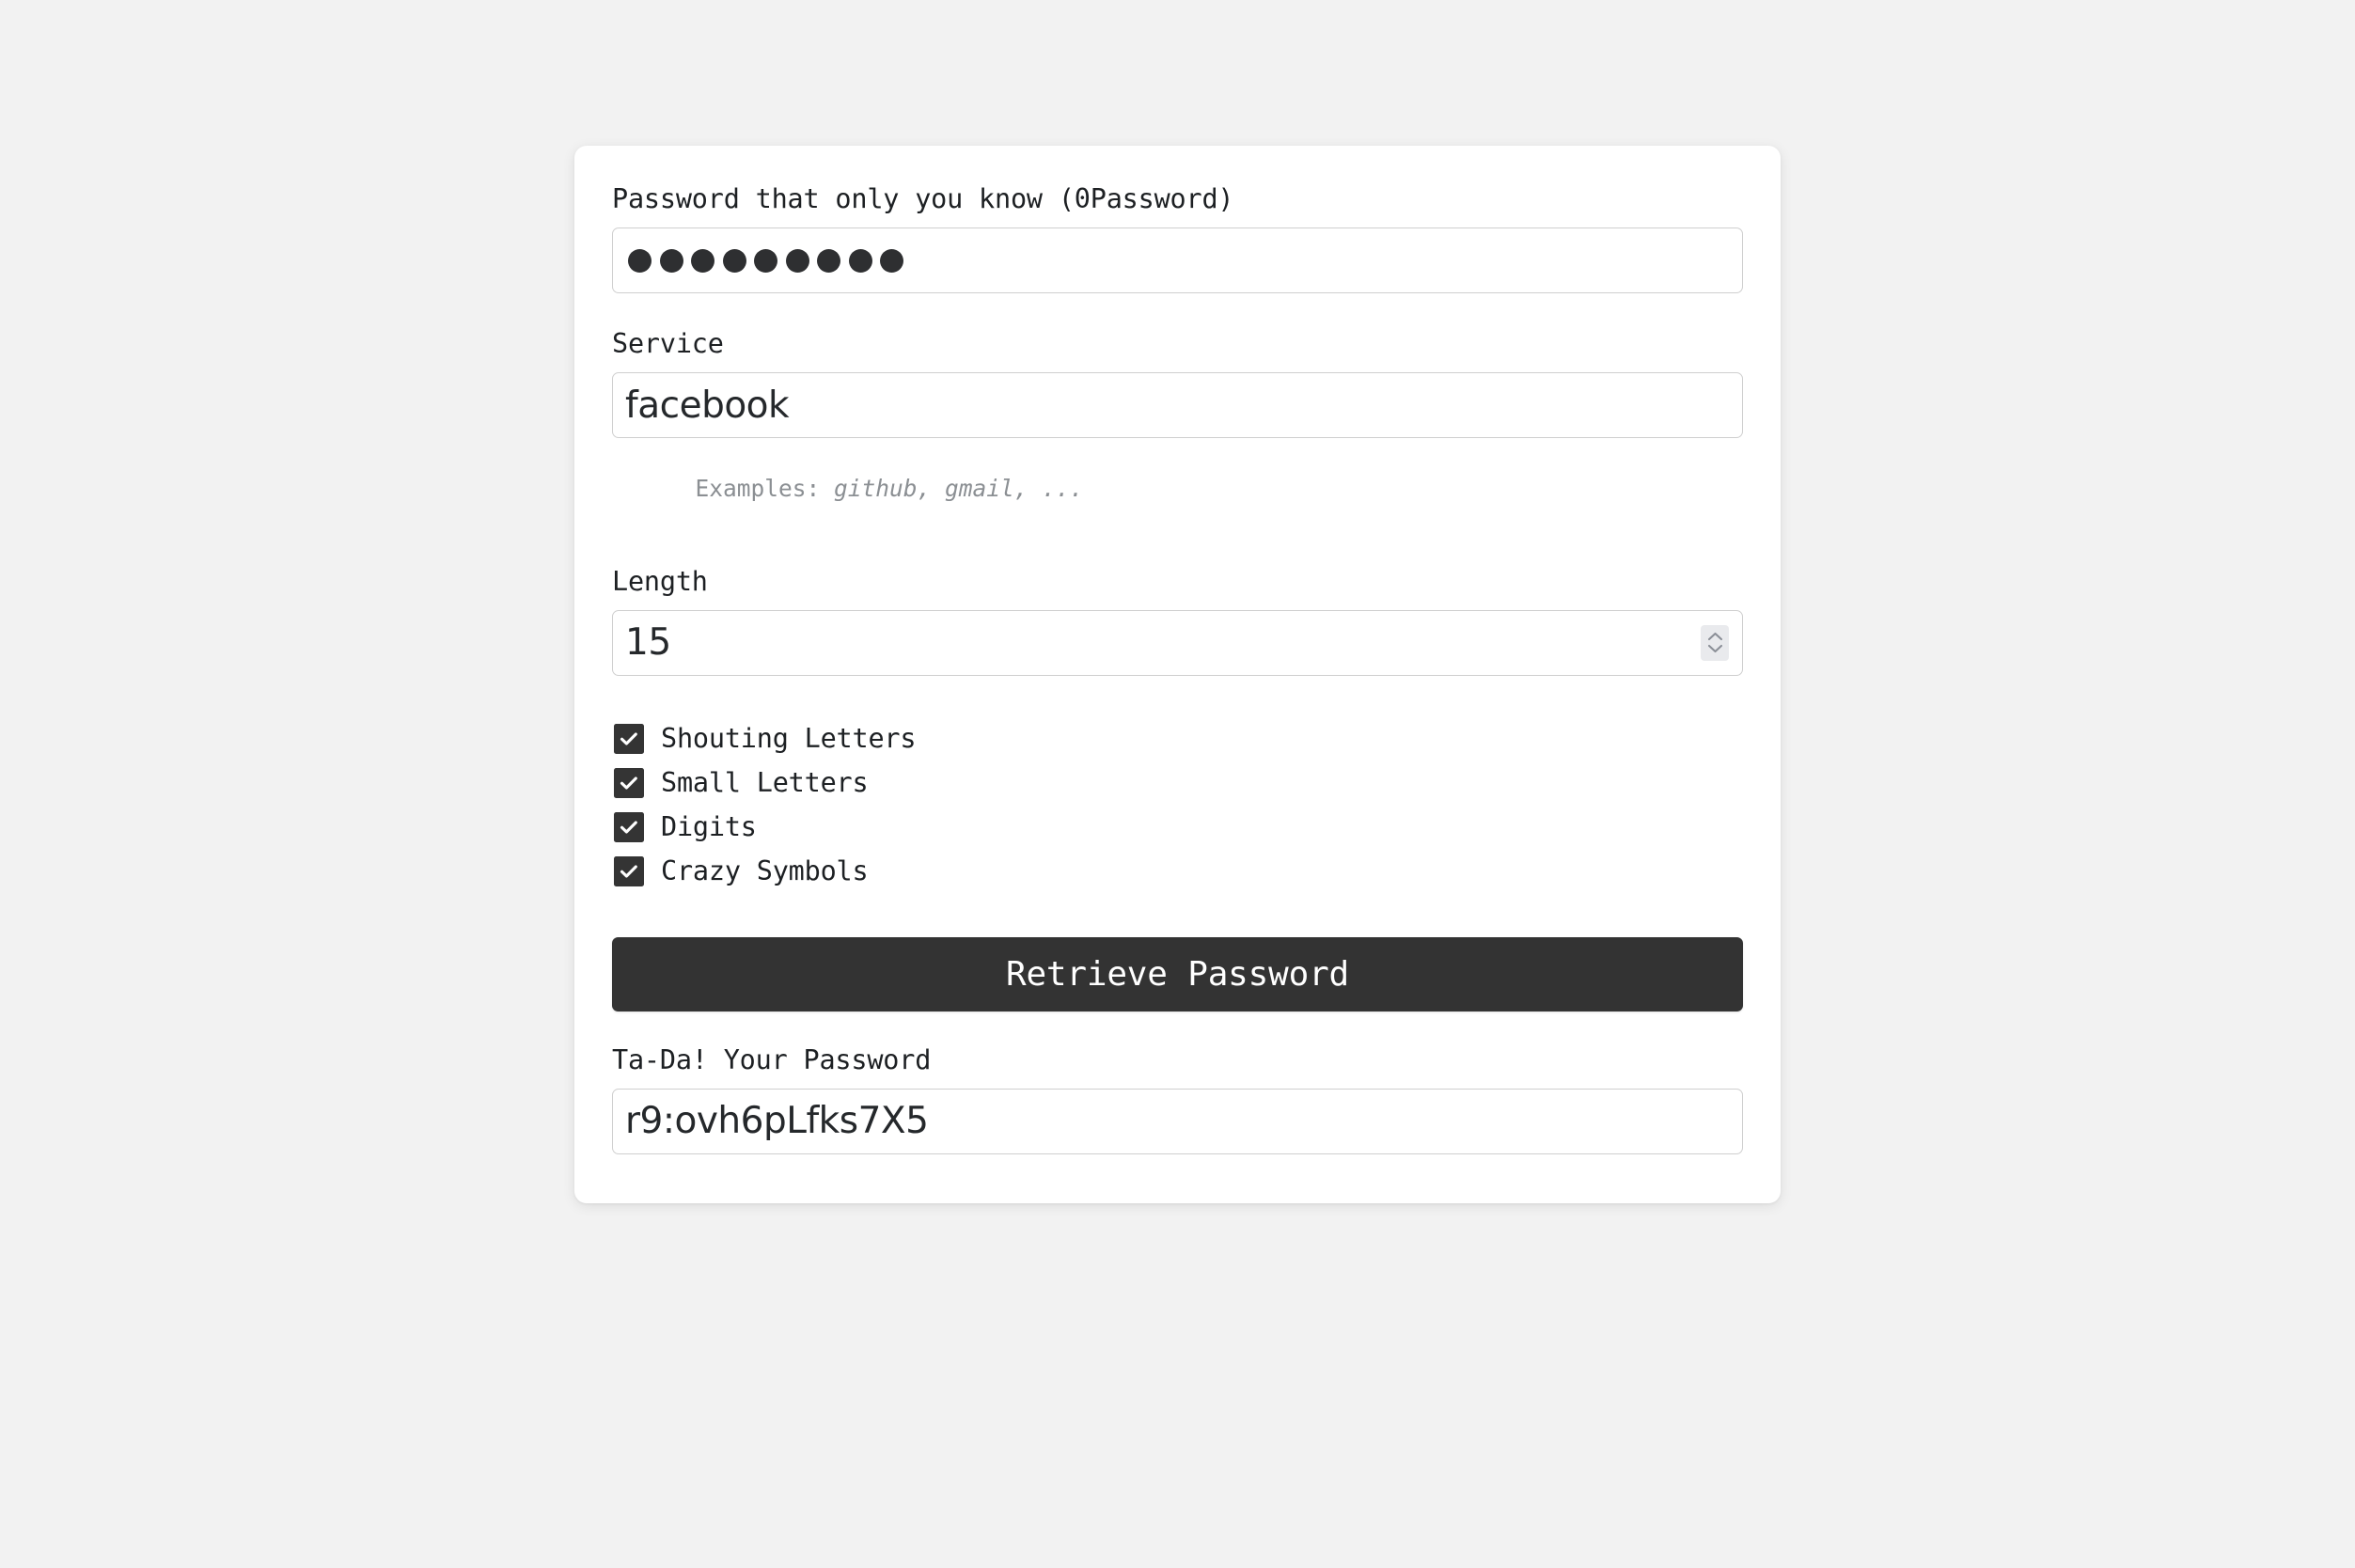 The height and width of the screenshot is (1568, 2355). What do you see at coordinates (1715, 636) in the screenshot?
I see `chevron-up-icon` at bounding box center [1715, 636].